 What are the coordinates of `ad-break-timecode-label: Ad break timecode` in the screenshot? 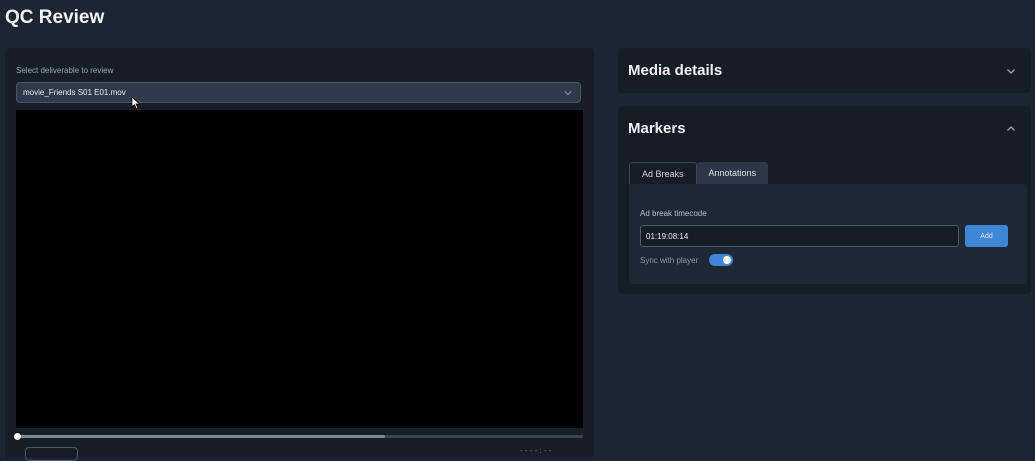 It's located at (673, 213).